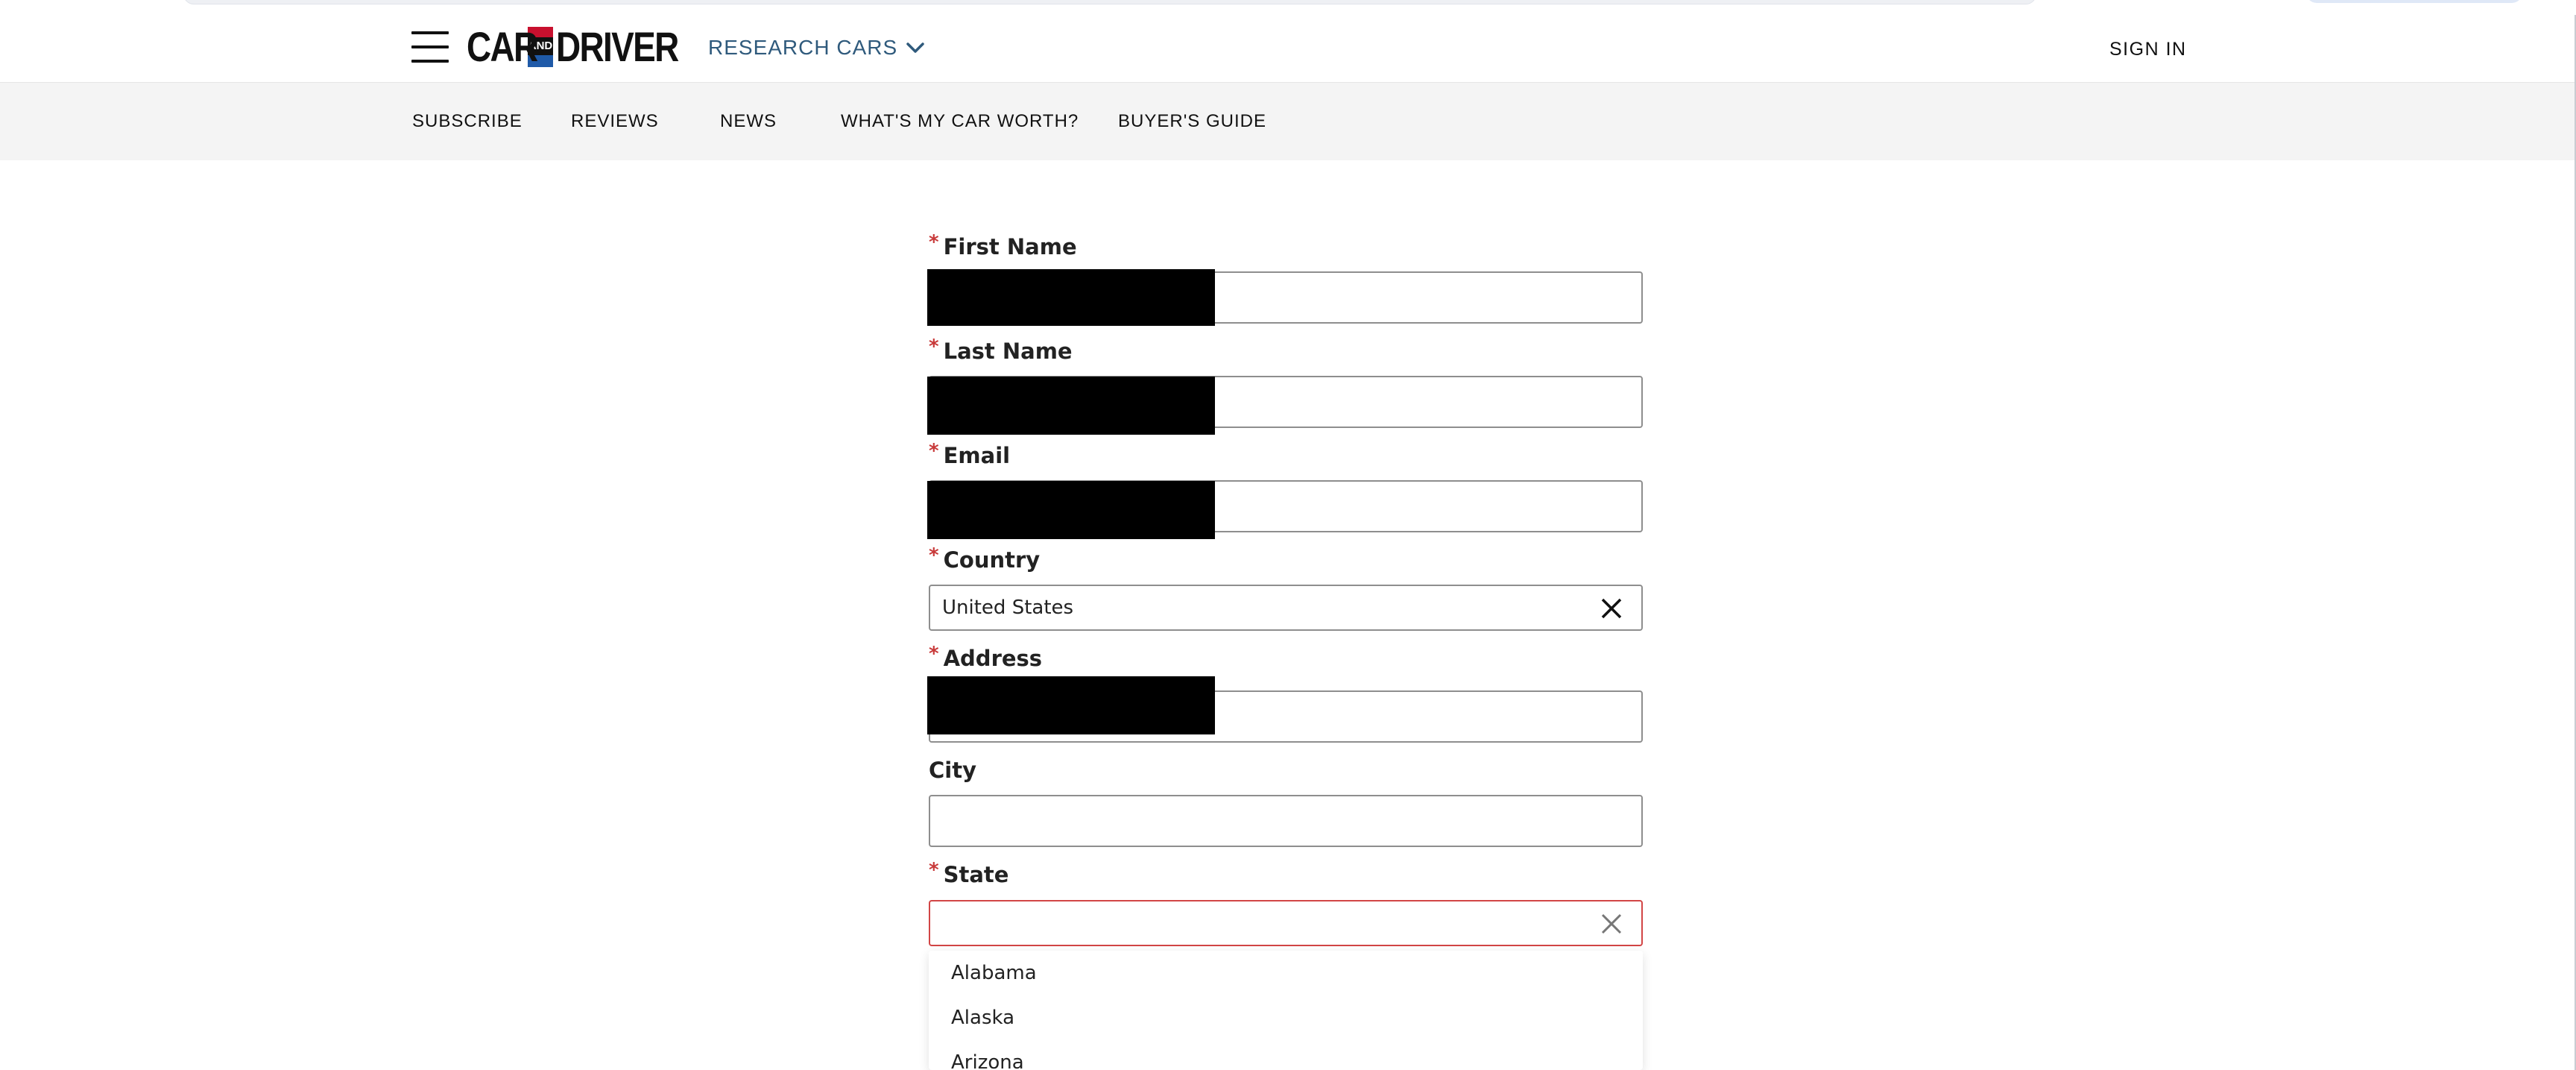 This screenshot has width=2576, height=1070. I want to click on state-label: * State, so click(969, 873).